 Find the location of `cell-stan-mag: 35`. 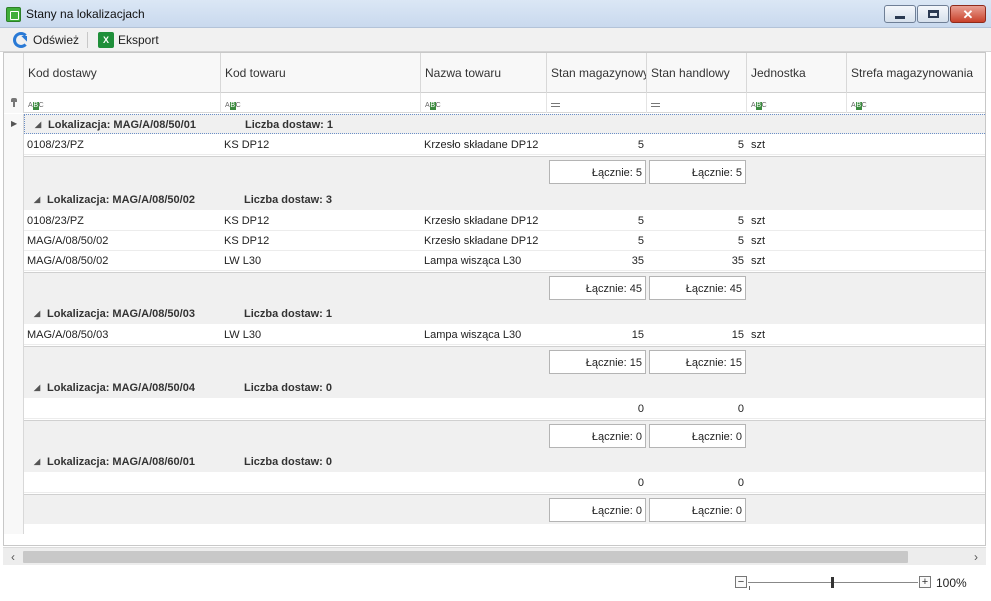

cell-stan-mag: 35 is located at coordinates (637, 261).